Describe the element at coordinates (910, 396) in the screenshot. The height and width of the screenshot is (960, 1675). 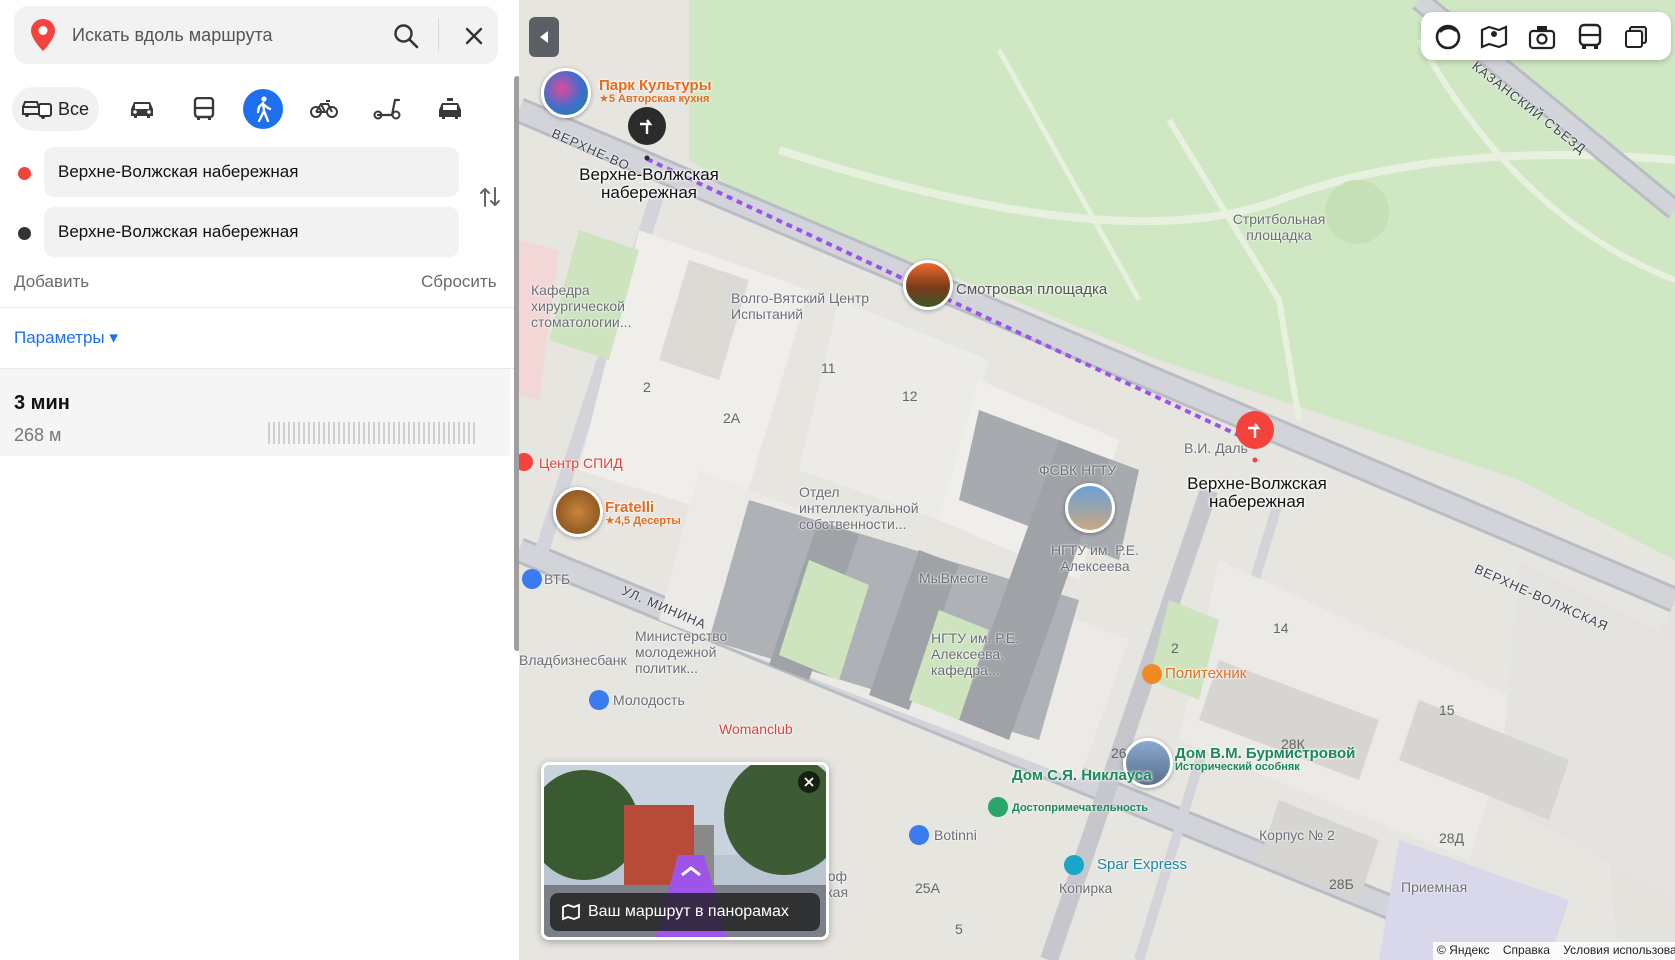
I see `house-number: 12` at that location.